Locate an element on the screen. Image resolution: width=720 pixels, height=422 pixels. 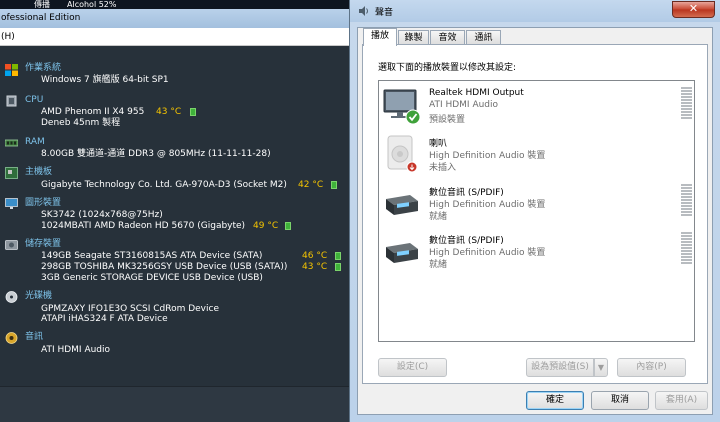
section-title-optical: 光碟機 is located at coordinates (38, 296).